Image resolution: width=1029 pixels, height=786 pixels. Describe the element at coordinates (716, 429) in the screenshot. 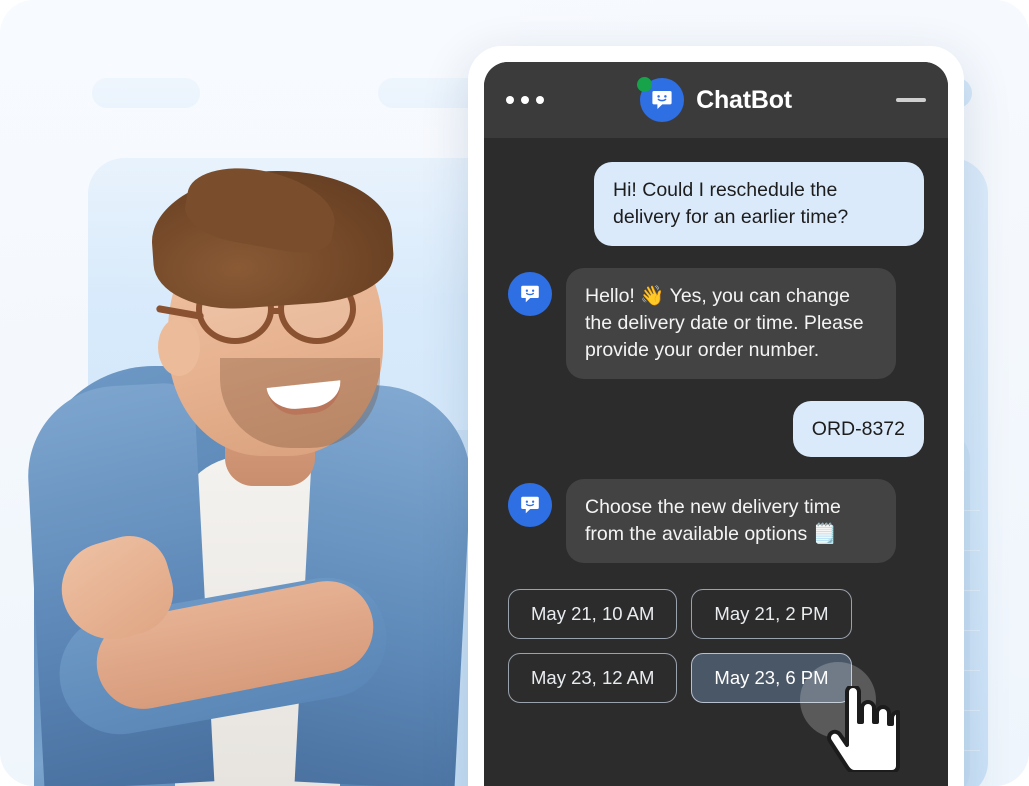

I see `message-row: ORD-8372` at that location.